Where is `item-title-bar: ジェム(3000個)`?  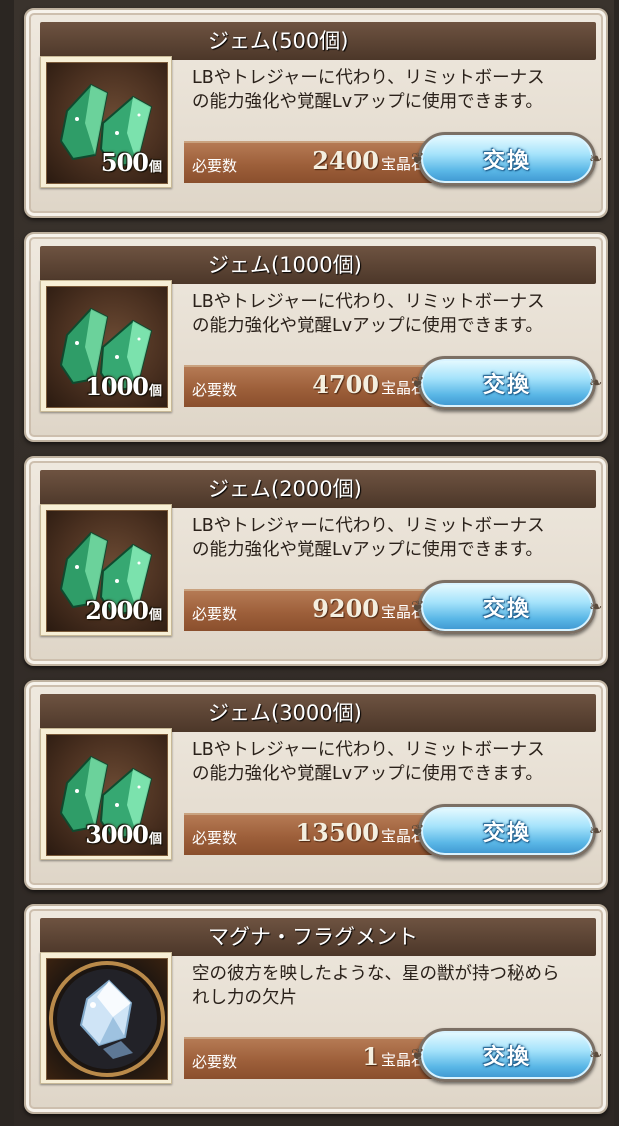
item-title-bar: ジェム(3000個) is located at coordinates (318, 713).